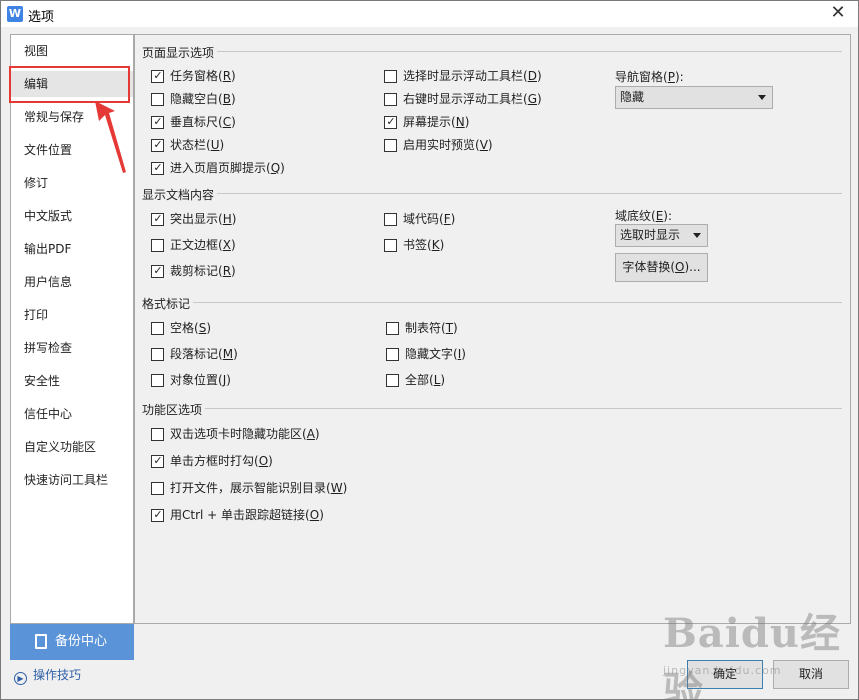 The height and width of the screenshot is (700, 859). What do you see at coordinates (203, 219) in the screenshot?
I see `option-label: 突出显示(H)` at bounding box center [203, 219].